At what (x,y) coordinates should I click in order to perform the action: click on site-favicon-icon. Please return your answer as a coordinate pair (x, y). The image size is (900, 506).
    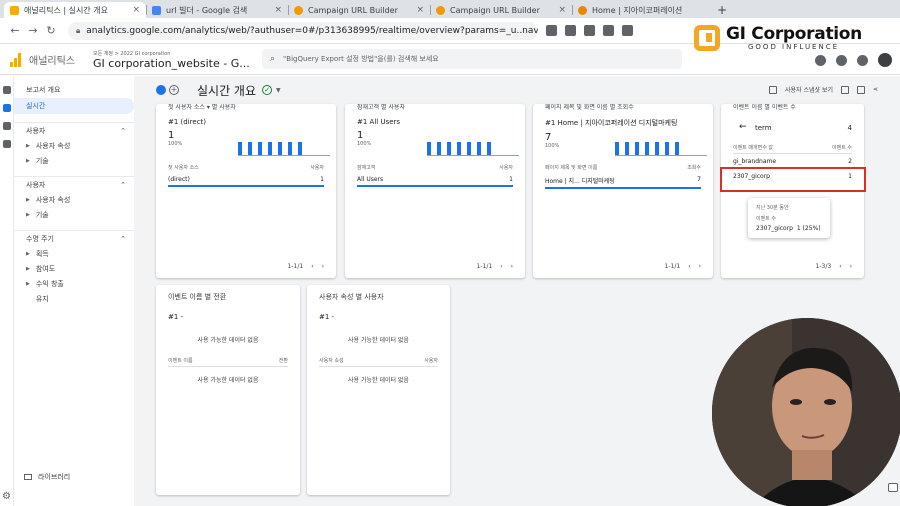
    Looking at the image, I should click on (582, 10).